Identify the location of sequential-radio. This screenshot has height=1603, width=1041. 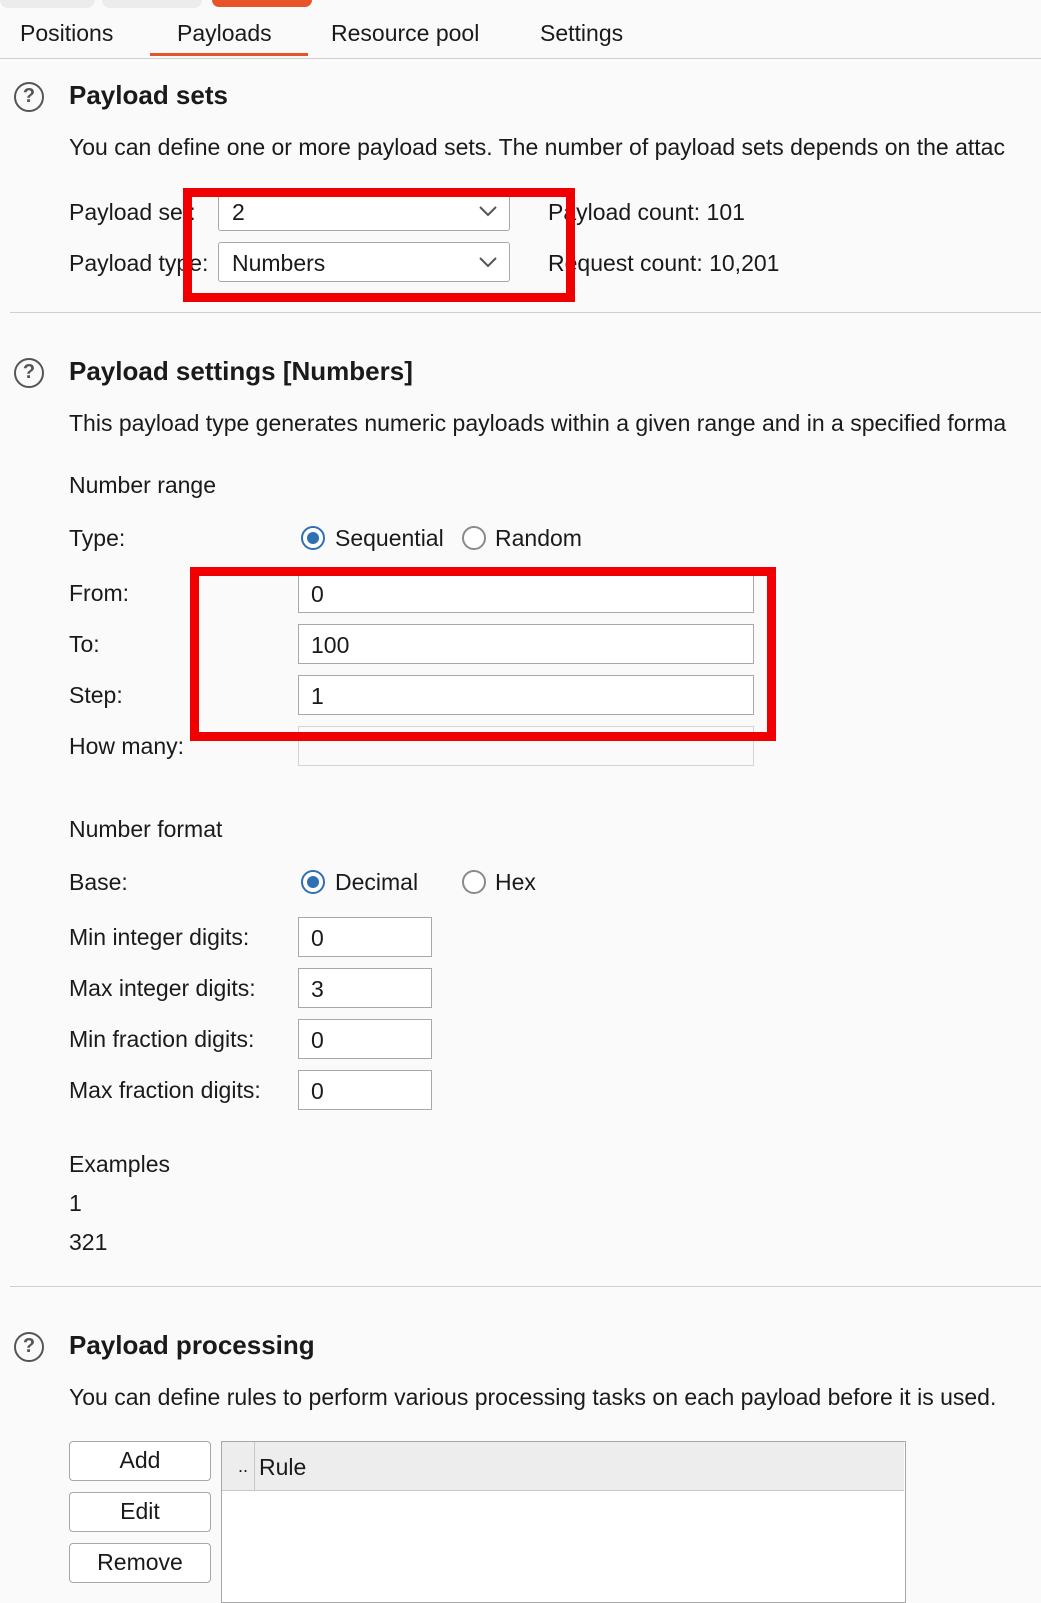
(313, 538).